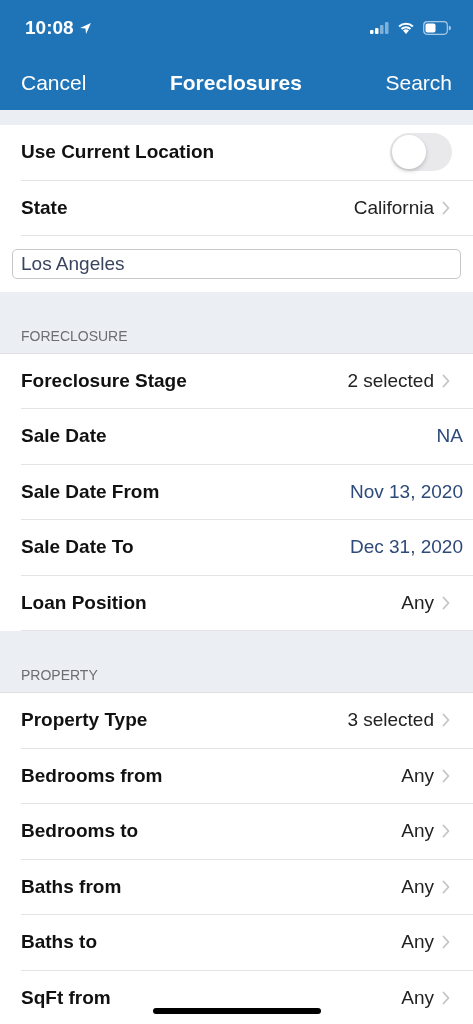 The width and height of the screenshot is (473, 1024). Describe the element at coordinates (380, 27) in the screenshot. I see `signal-icon` at that location.